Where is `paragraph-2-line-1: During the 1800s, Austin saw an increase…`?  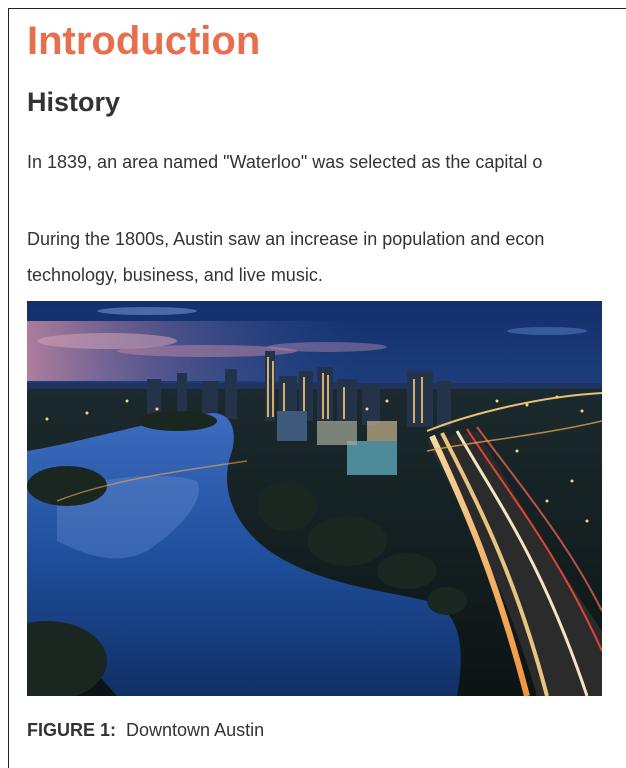
paragraph-2-line-1: During the 1800s, Austin saw an increase… is located at coordinates (286, 239).